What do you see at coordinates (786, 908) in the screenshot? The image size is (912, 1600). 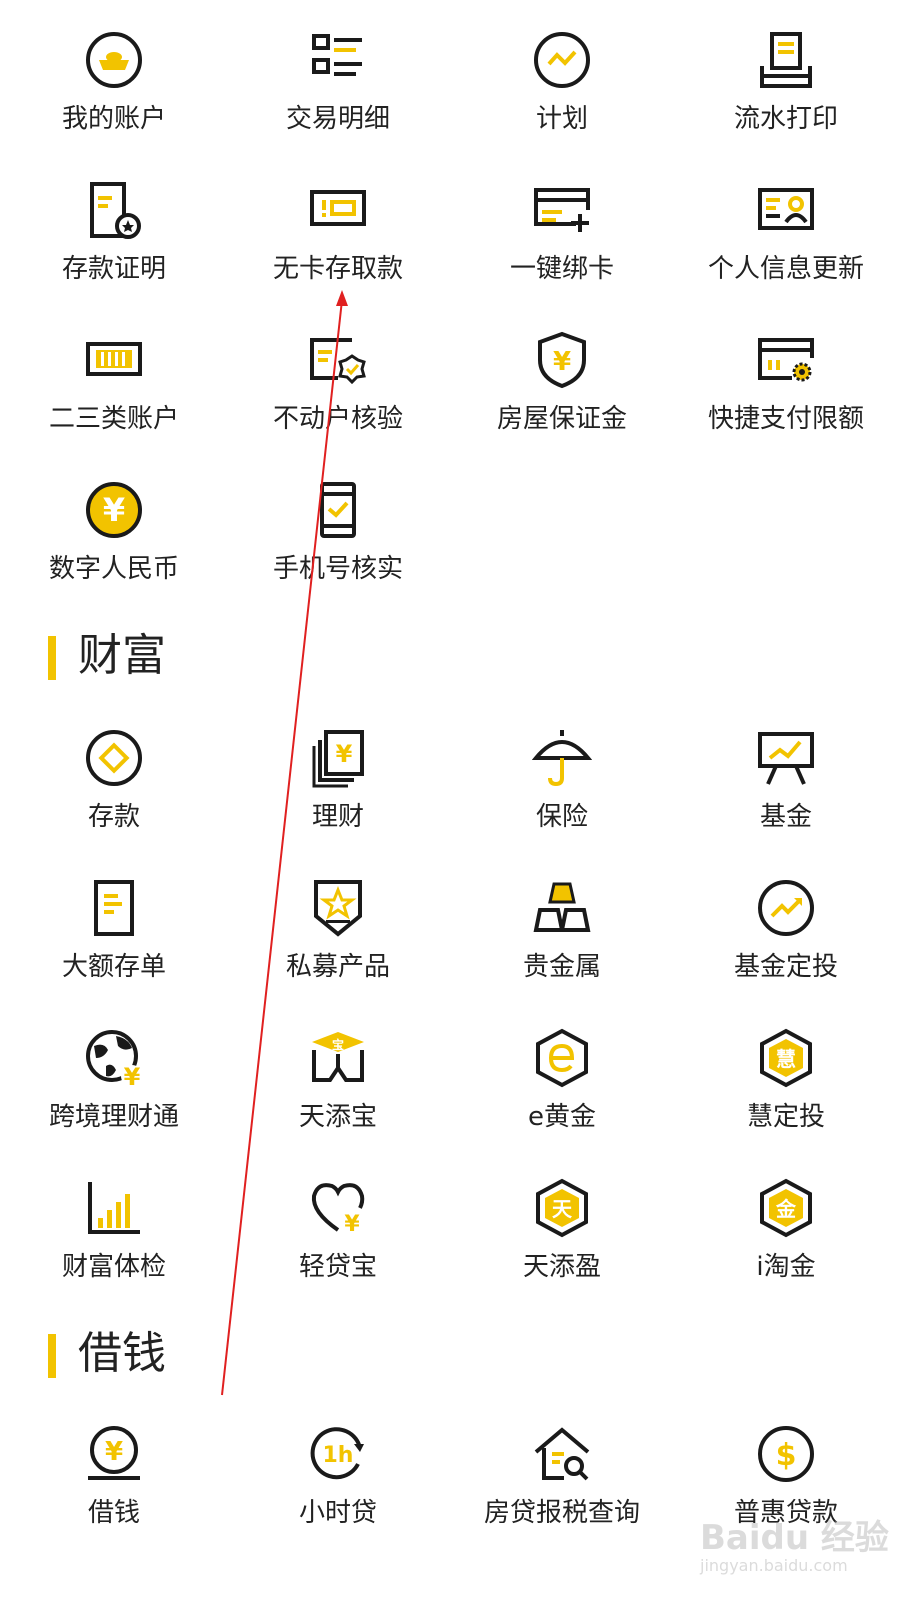 I see `trend-up-circle-icon` at bounding box center [786, 908].